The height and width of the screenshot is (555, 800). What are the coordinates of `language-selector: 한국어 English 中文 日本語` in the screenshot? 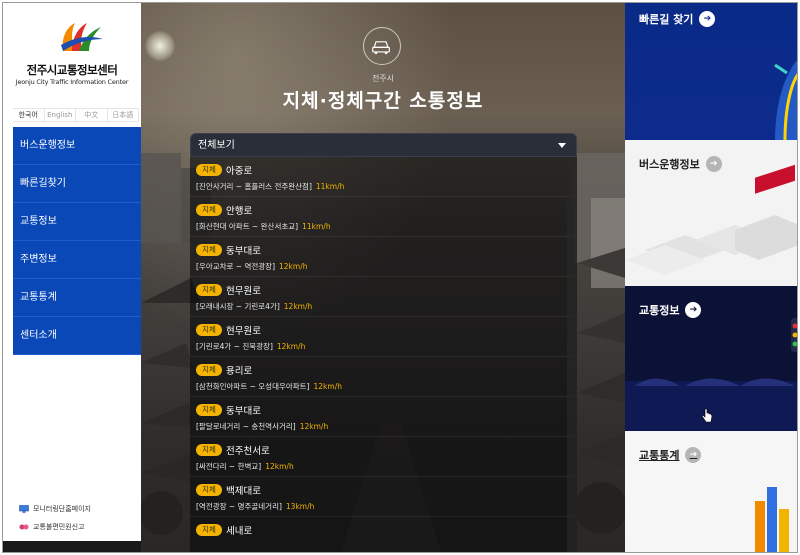 It's located at (76, 115).